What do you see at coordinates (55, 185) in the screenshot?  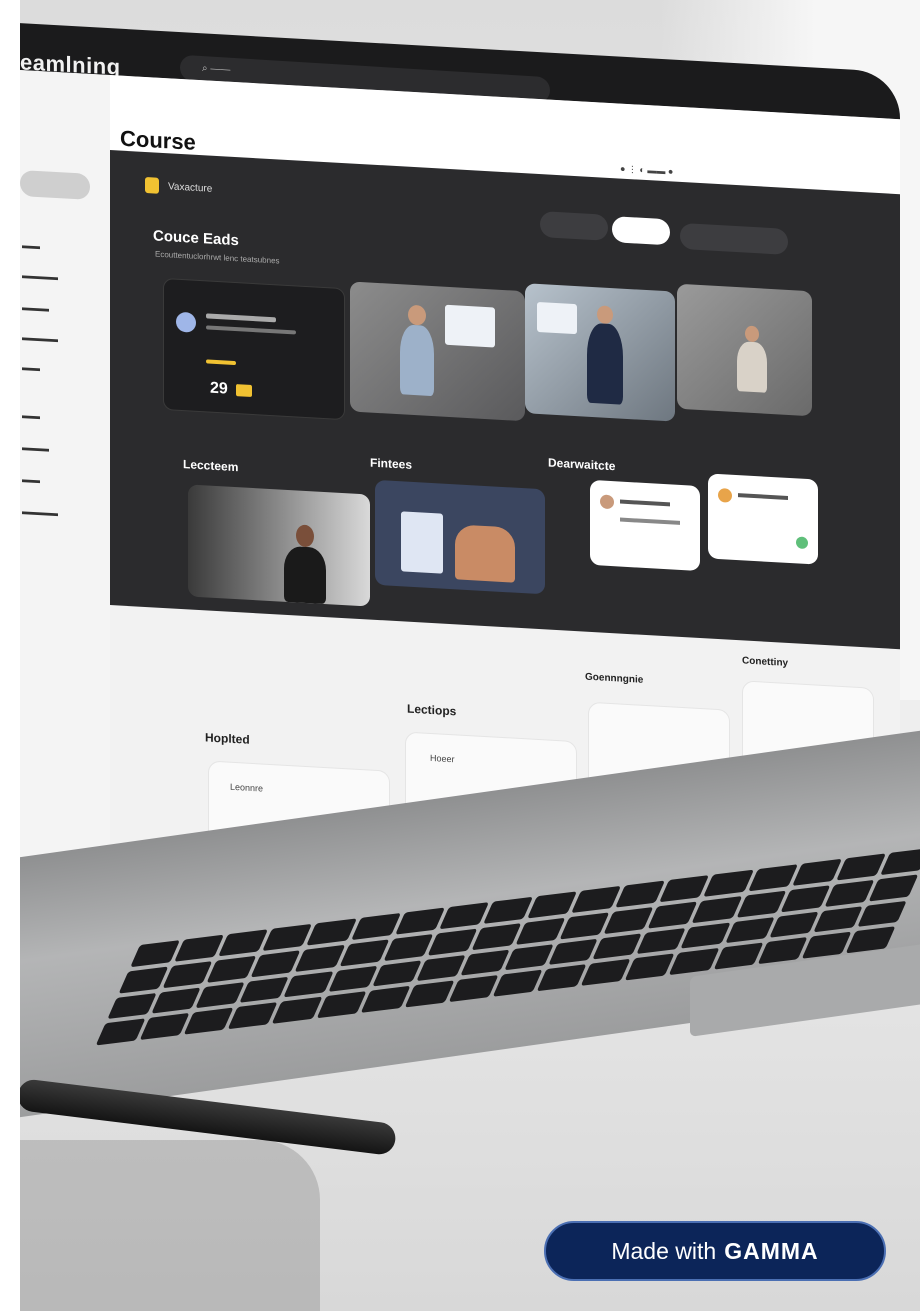 I see `sidebar-active-item` at bounding box center [55, 185].